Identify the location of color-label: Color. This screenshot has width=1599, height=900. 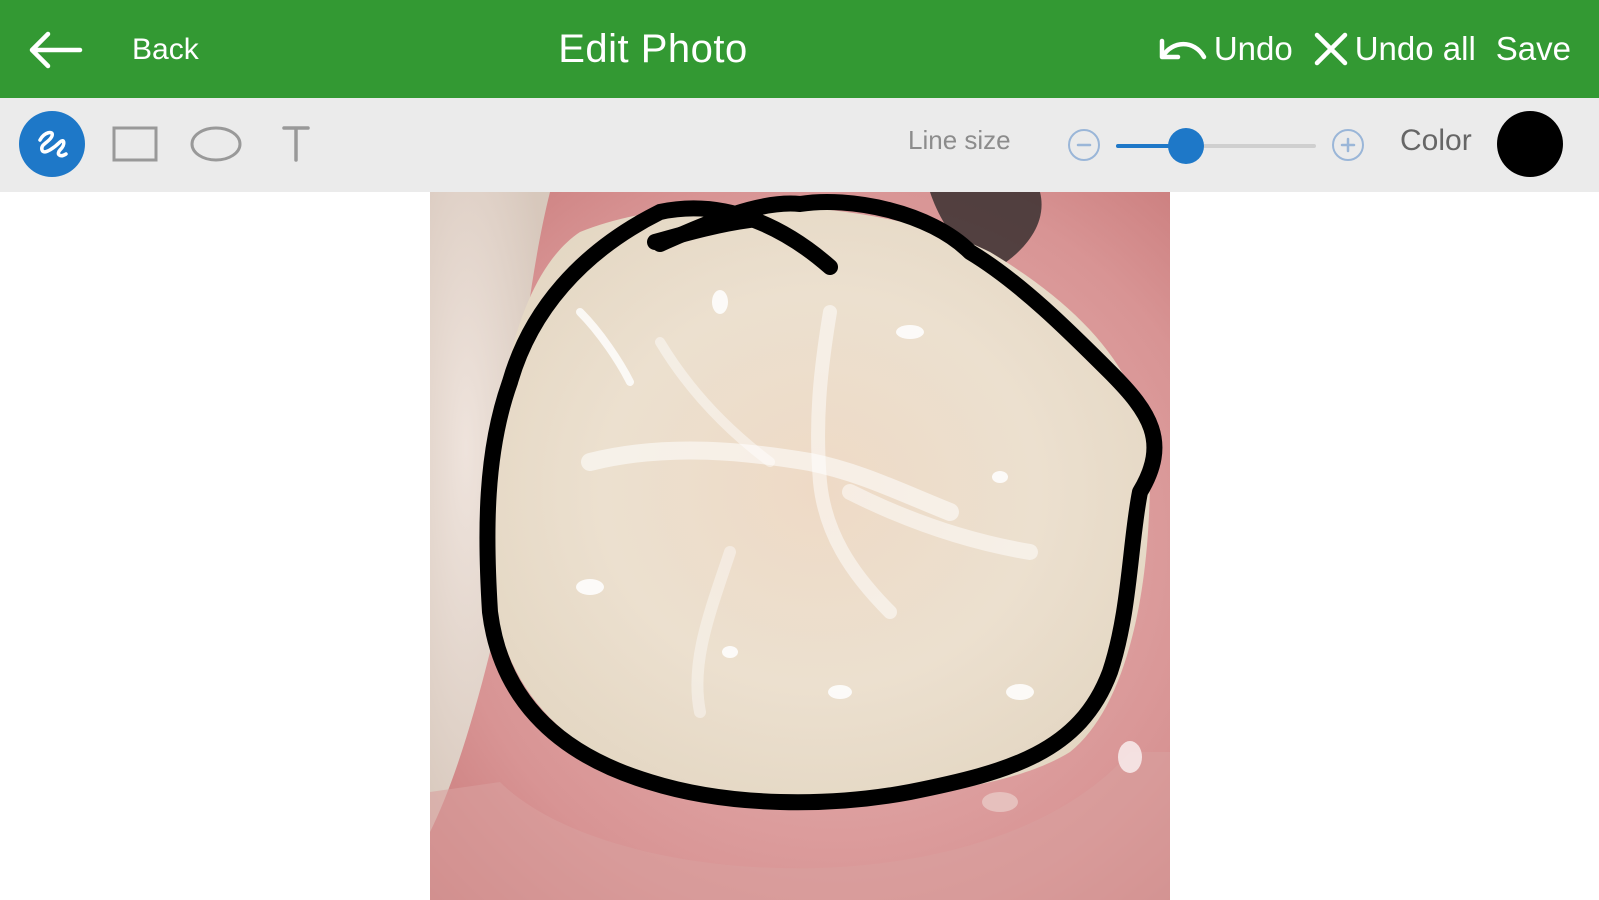
(1436, 140).